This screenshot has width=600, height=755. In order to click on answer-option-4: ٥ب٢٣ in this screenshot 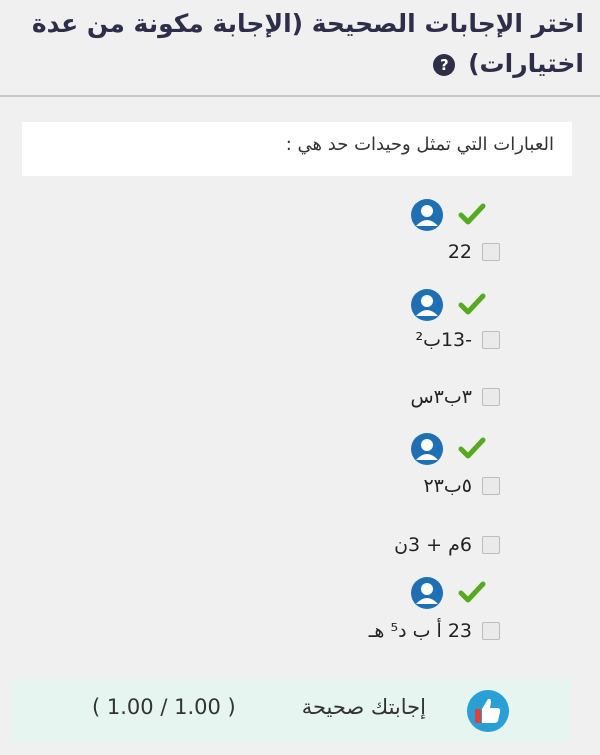, I will do `click(300, 486)`.